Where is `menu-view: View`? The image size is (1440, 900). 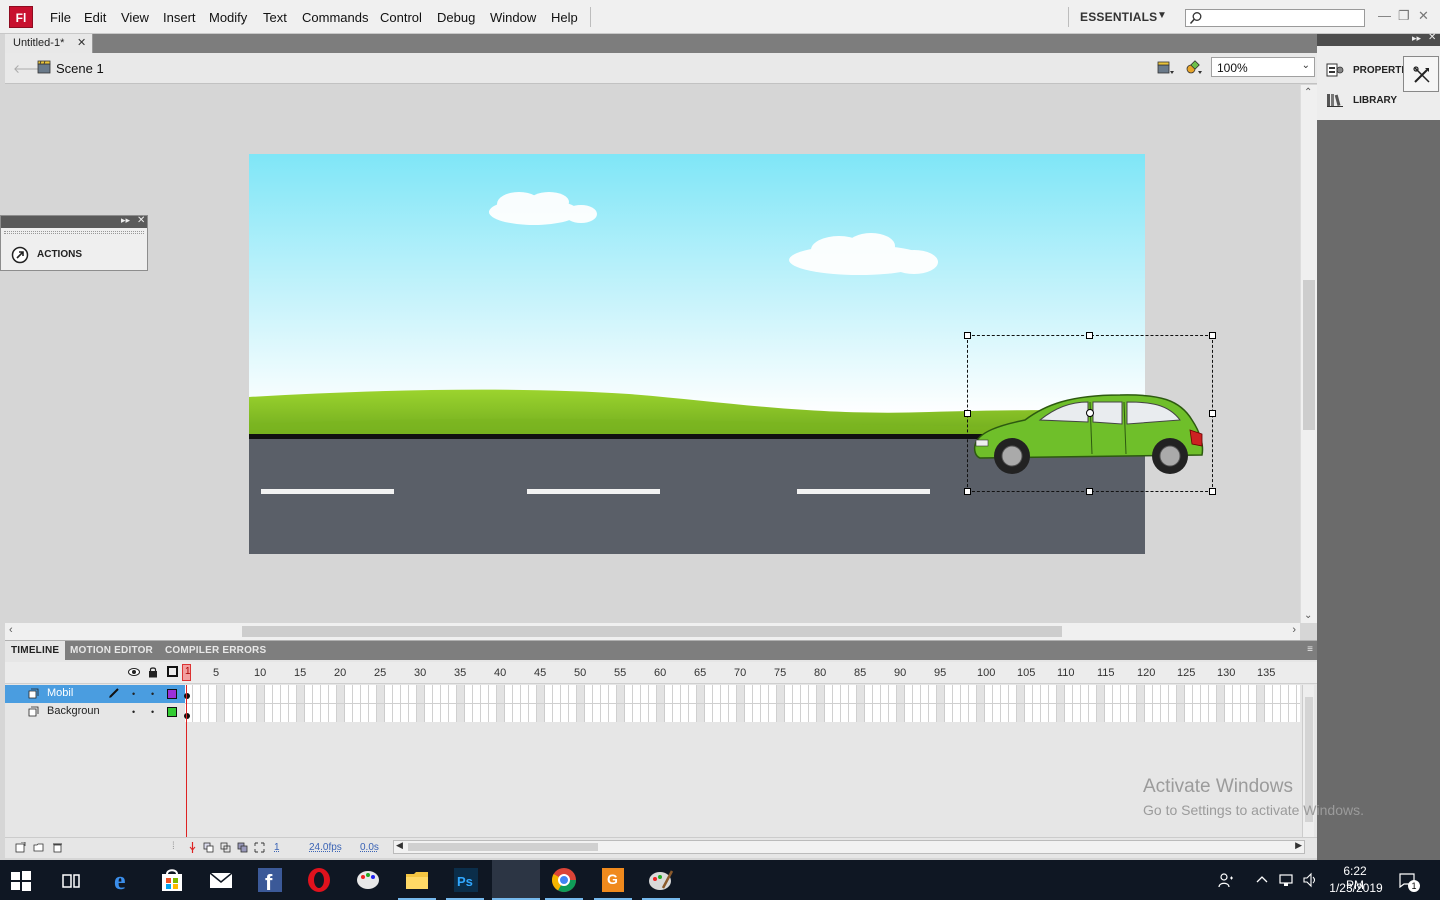 menu-view: View is located at coordinates (135, 17).